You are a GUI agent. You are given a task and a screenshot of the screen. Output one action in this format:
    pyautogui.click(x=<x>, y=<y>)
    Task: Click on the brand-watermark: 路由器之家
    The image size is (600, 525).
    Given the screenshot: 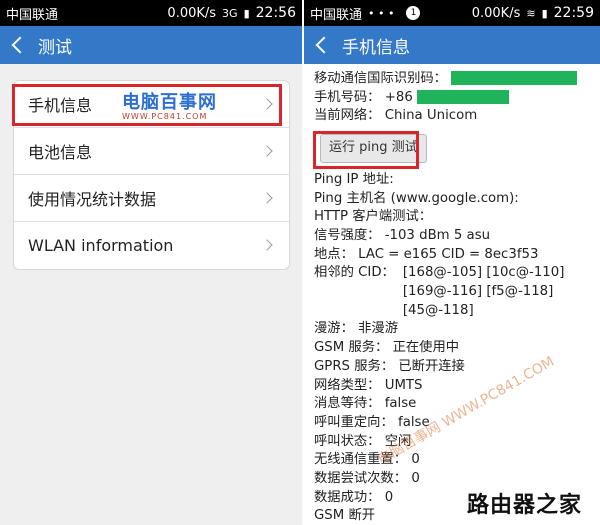 What is the action you would take?
    pyautogui.click(x=524, y=503)
    